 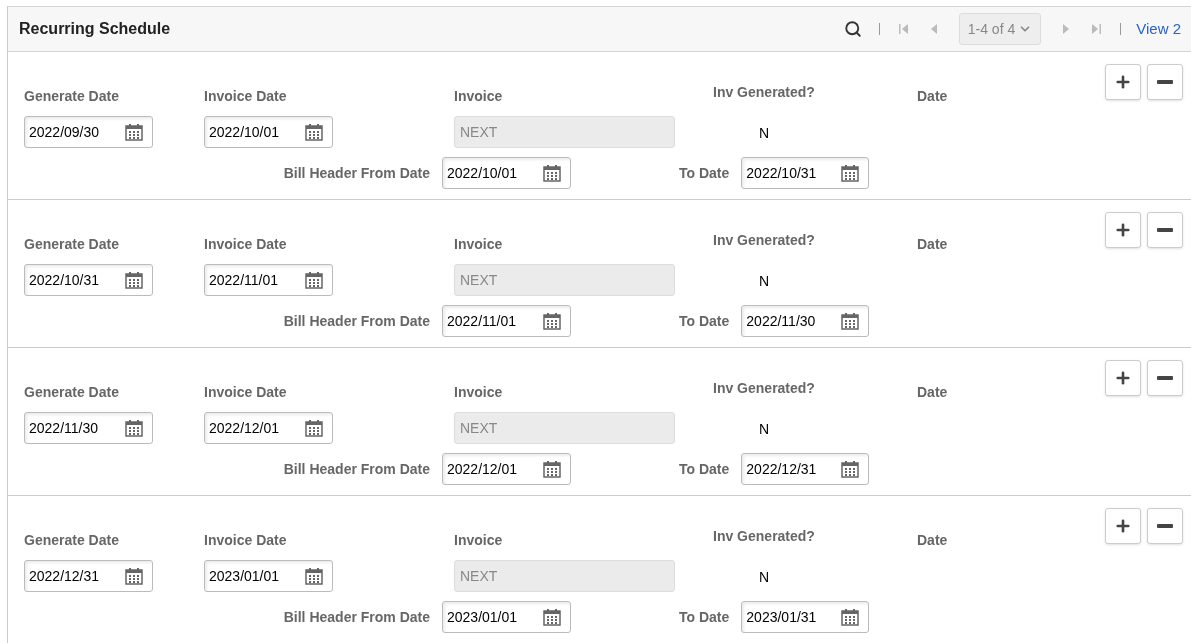 What do you see at coordinates (88, 132) in the screenshot?
I see `date-field: 2022/09/30` at bounding box center [88, 132].